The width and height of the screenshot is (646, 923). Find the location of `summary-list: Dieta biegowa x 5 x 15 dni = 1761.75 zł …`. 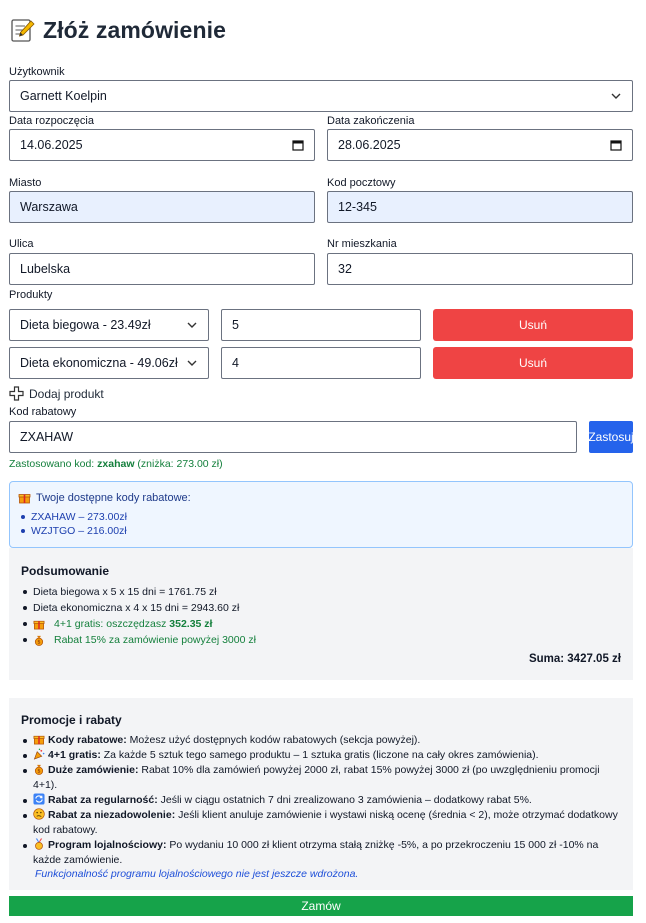

summary-list: Dieta biegowa x 5 x 15 dni = 1761.75 zł … is located at coordinates (139, 616).